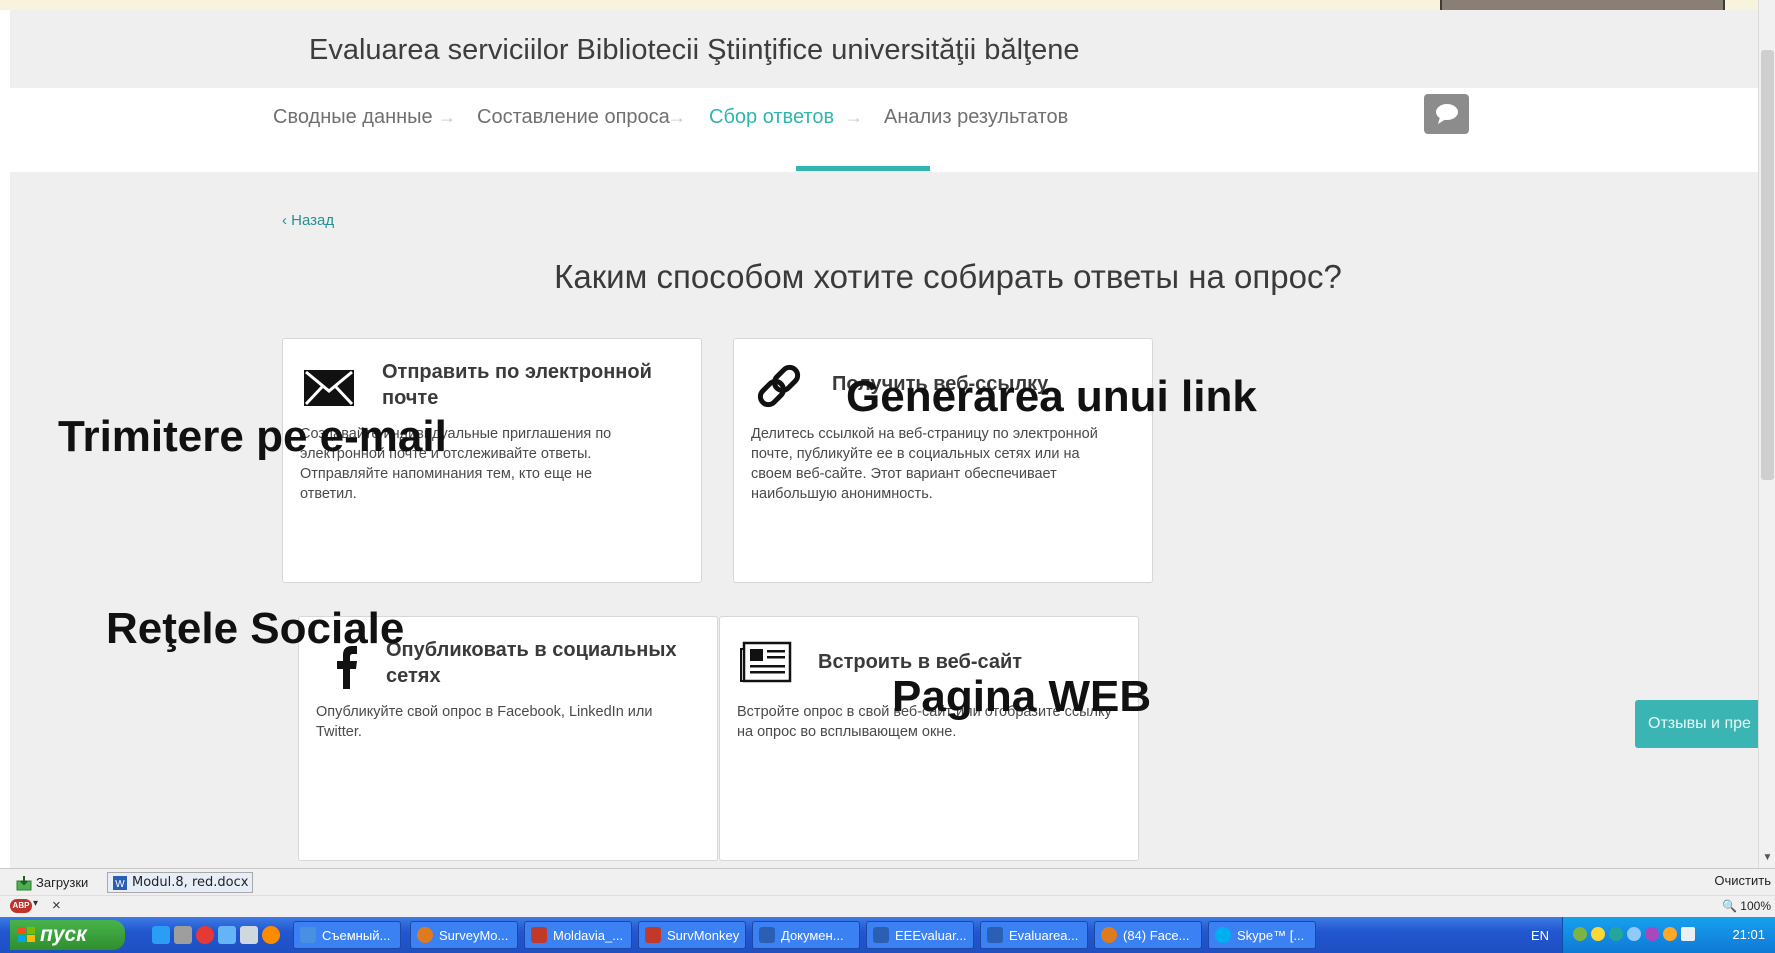 The width and height of the screenshot is (1775, 953). Describe the element at coordinates (531, 663) in the screenshot. I see `card-title: Опубликовать в социальных сетях` at that location.